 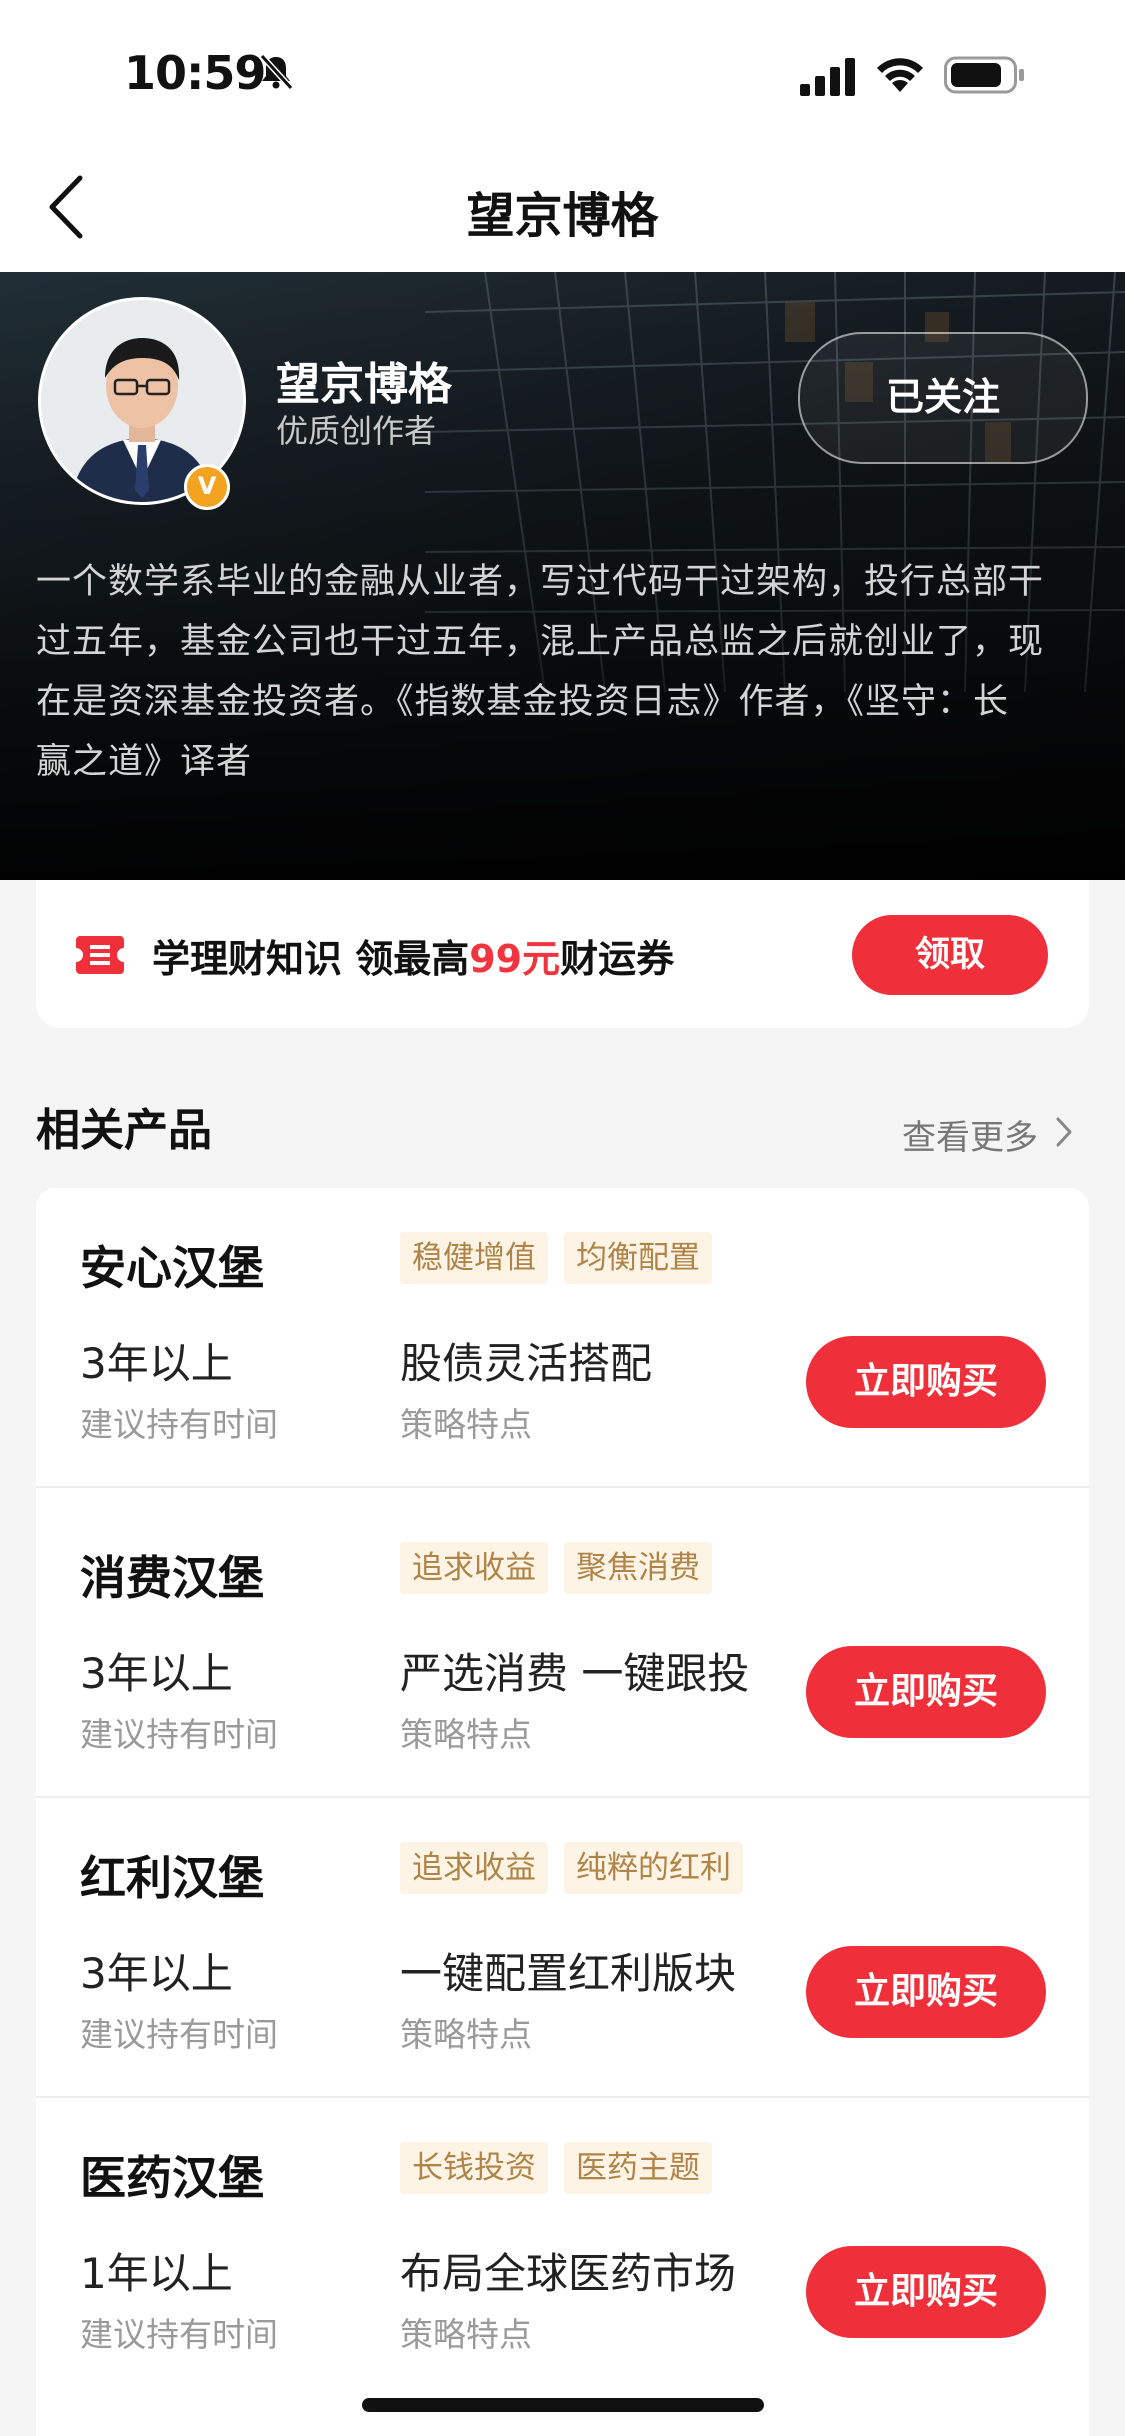 I want to click on profile-name: 望京博格, so click(x=364, y=384).